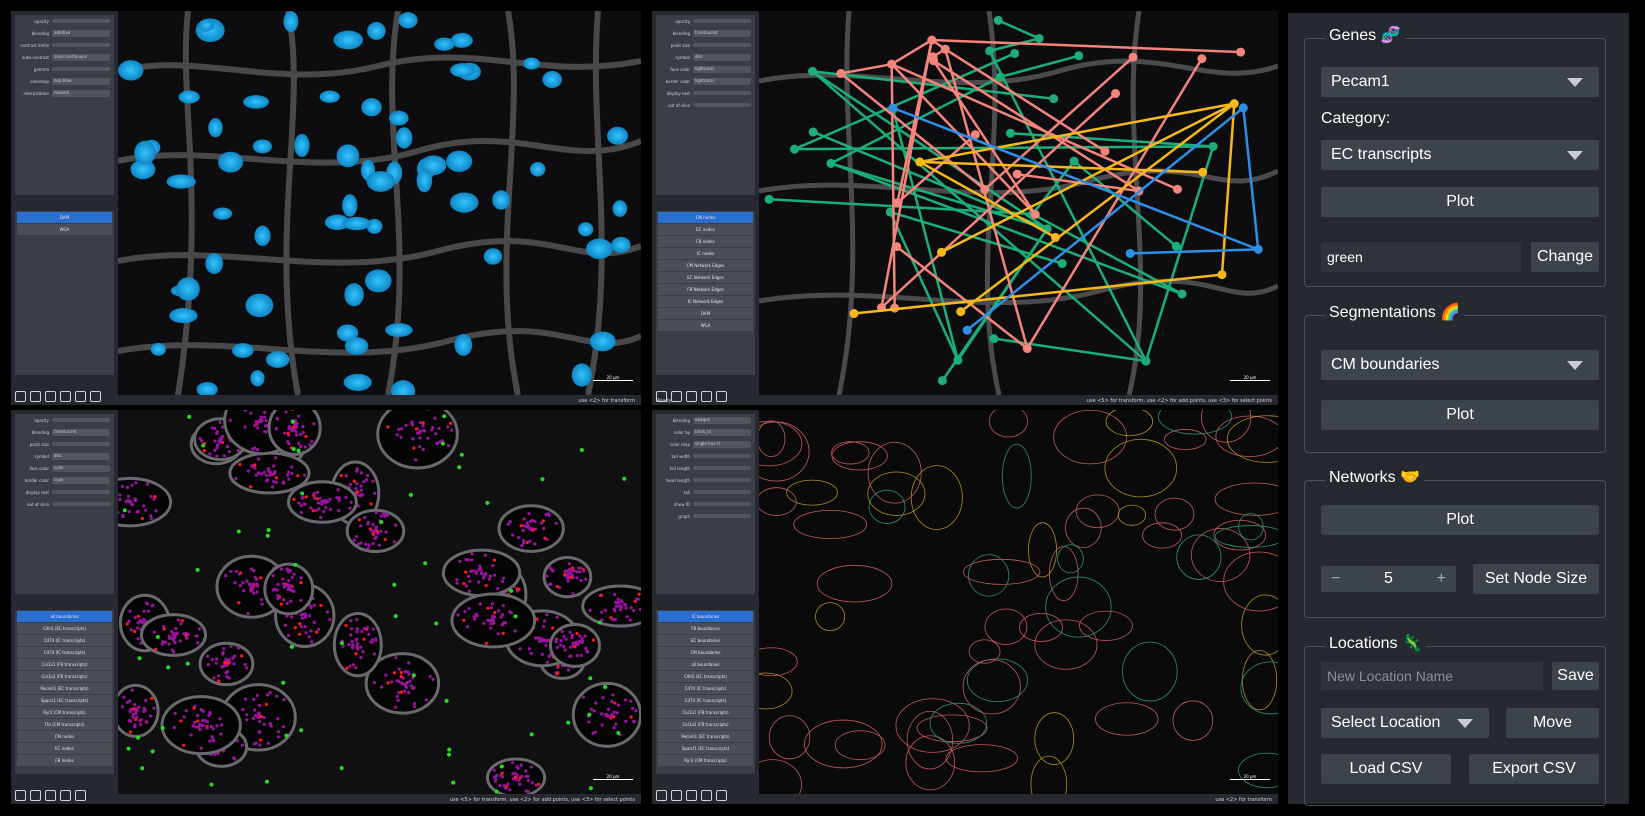 This screenshot has width=1645, height=816. I want to click on control-row: contrast limits, so click(64, 45).